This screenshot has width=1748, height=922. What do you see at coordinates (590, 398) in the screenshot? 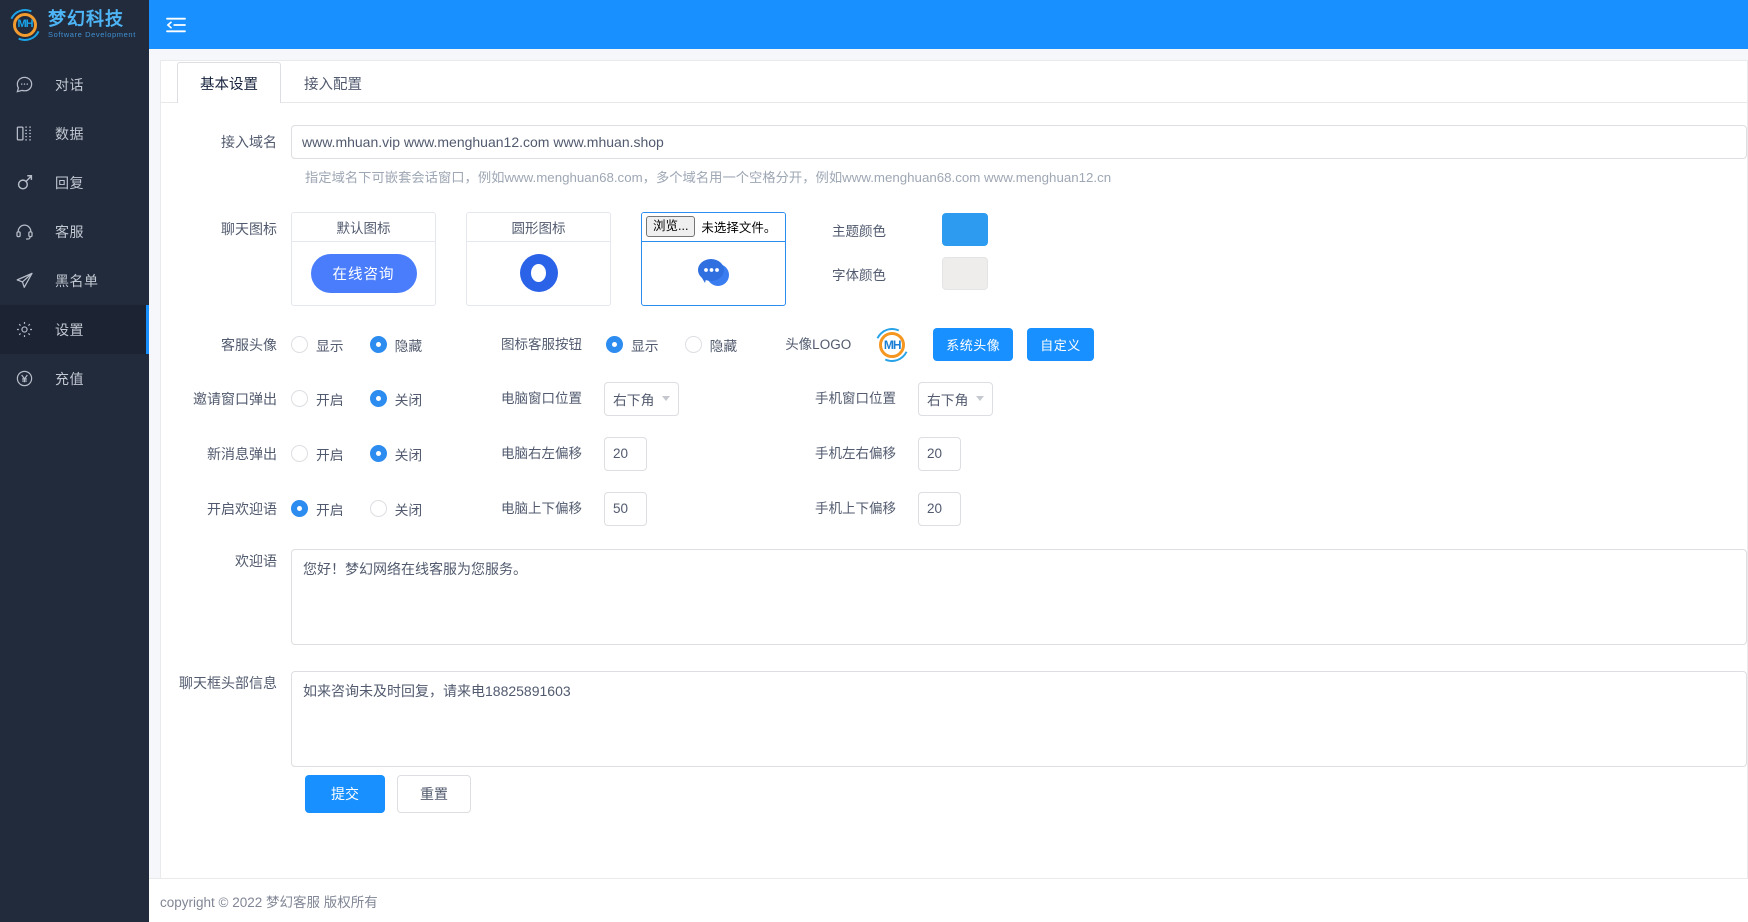
I see `pc-window-pos-group: 电脑窗口位置 右下角` at bounding box center [590, 398].